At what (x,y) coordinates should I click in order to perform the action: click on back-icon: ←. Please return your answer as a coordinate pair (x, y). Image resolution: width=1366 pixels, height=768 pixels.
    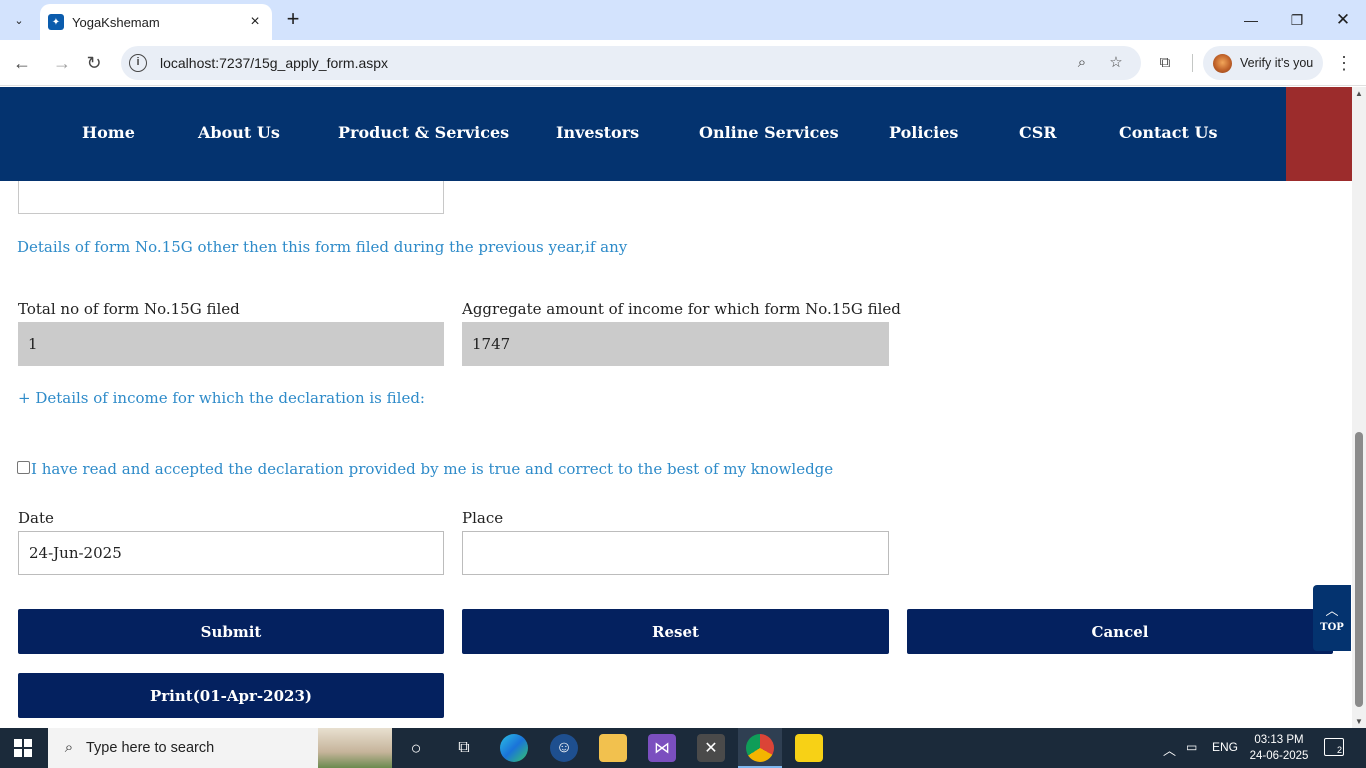
    Looking at the image, I should click on (22, 63).